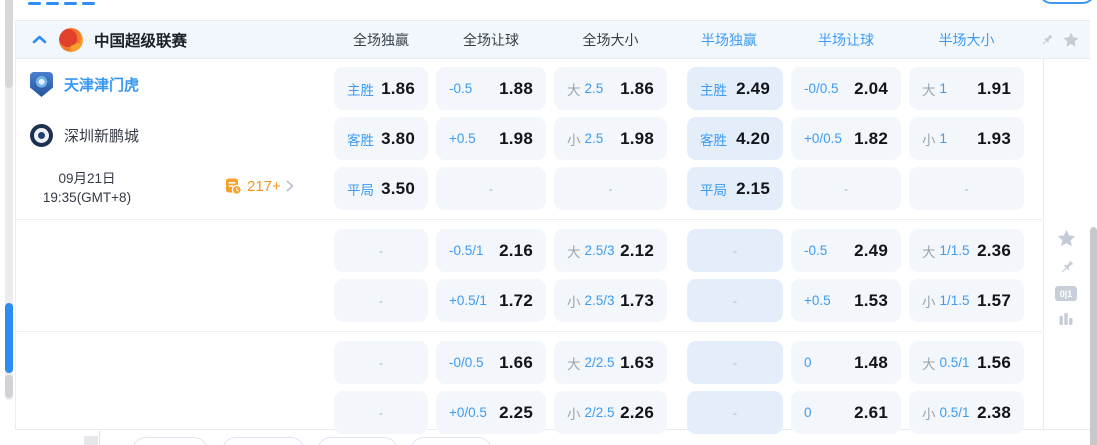 The image size is (1097, 445). Describe the element at coordinates (264, 186) in the screenshot. I see `markets-count: 217+` at that location.